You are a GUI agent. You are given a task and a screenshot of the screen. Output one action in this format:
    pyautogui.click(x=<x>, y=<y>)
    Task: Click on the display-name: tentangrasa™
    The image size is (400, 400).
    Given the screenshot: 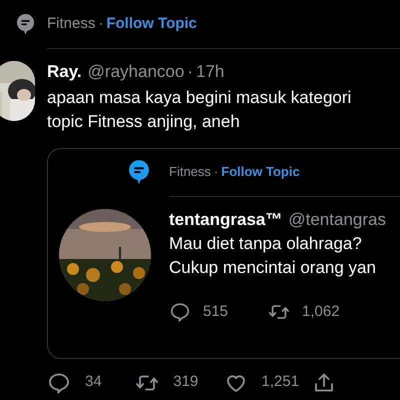 What is the action you would take?
    pyautogui.click(x=225, y=219)
    